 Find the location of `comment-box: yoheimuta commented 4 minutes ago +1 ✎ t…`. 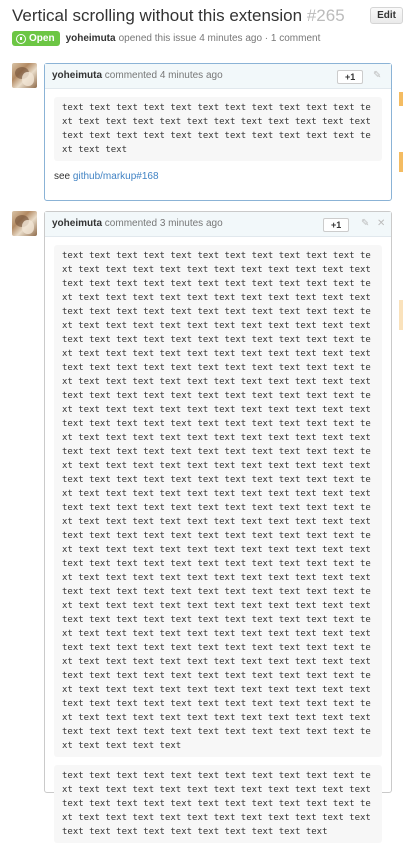

comment-box: yoheimuta commented 4 minutes ago +1 ✎ t… is located at coordinates (218, 132).